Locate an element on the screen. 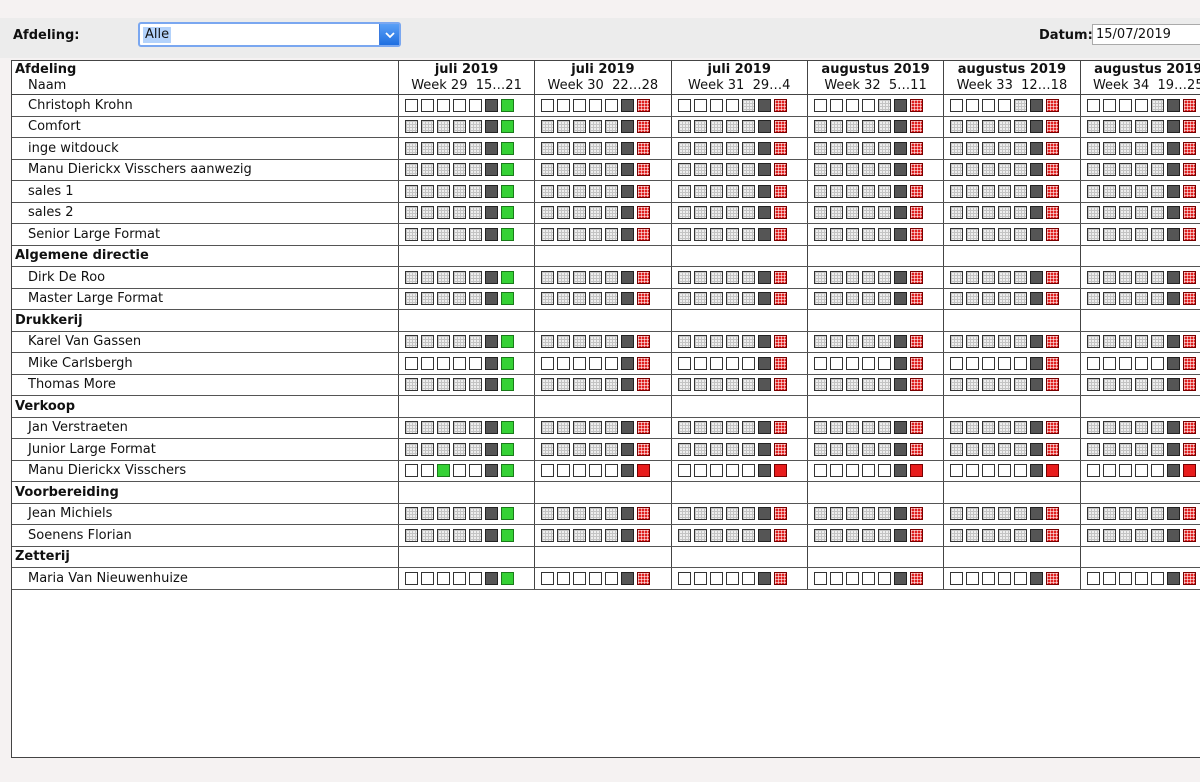 The image size is (1200, 782). afdeling-select: Alle is located at coordinates (269, 34).